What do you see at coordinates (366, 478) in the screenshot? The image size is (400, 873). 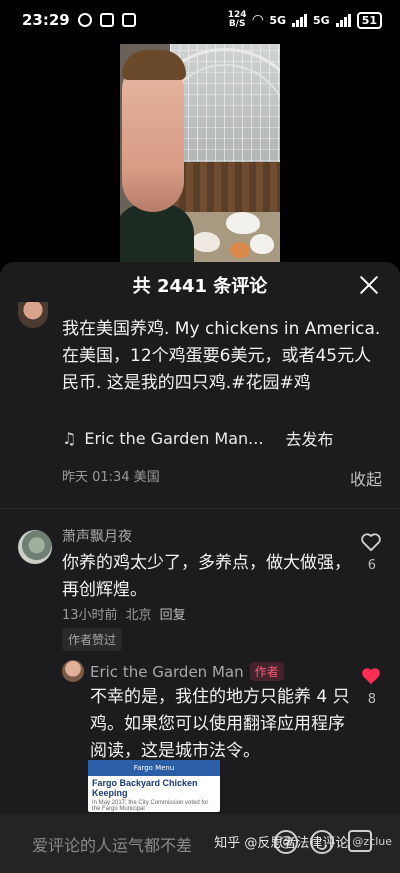 I see `collapse-button: 收起` at bounding box center [366, 478].